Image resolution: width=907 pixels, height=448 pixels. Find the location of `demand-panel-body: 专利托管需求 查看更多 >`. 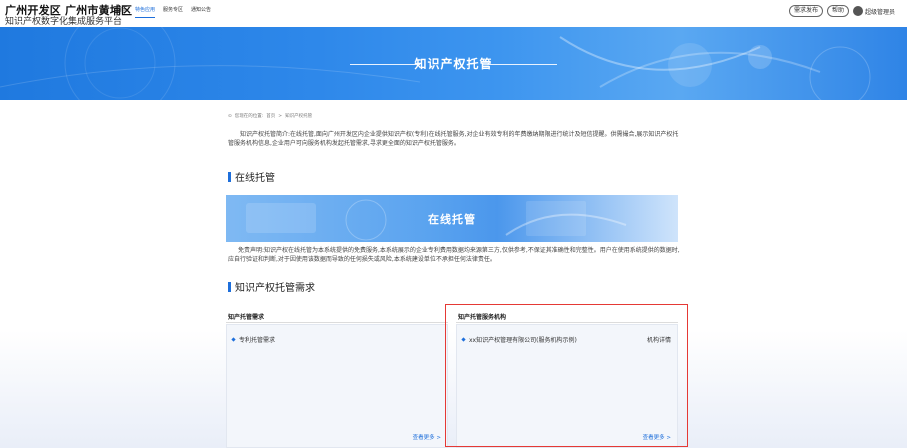

demand-panel-body: 专利托管需求 查看更多 > is located at coordinates (337, 386).